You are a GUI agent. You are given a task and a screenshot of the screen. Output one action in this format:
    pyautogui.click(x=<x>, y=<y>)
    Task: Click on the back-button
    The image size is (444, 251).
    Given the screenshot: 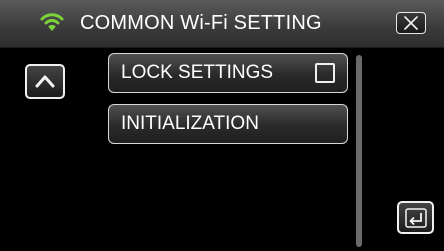 What is the action you would take?
    pyautogui.click(x=415, y=217)
    